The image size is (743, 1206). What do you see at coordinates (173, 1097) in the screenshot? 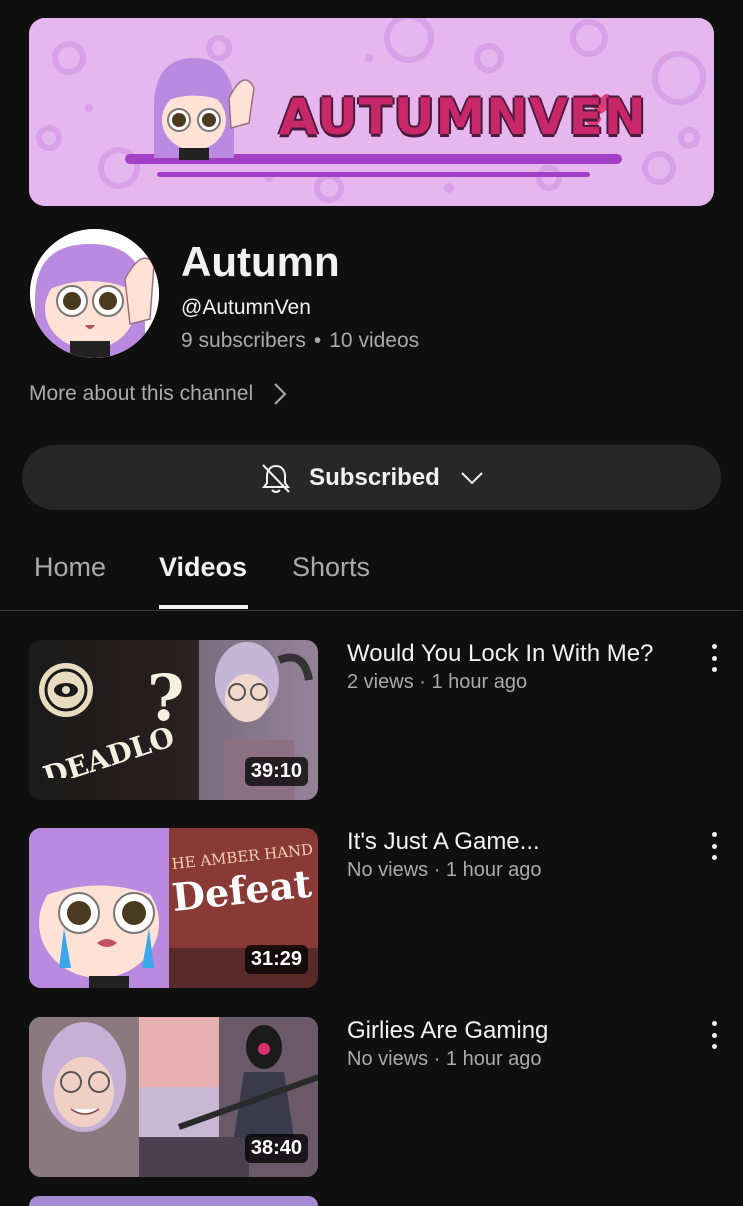
I see `video-thumbnail: 38:40` at bounding box center [173, 1097].